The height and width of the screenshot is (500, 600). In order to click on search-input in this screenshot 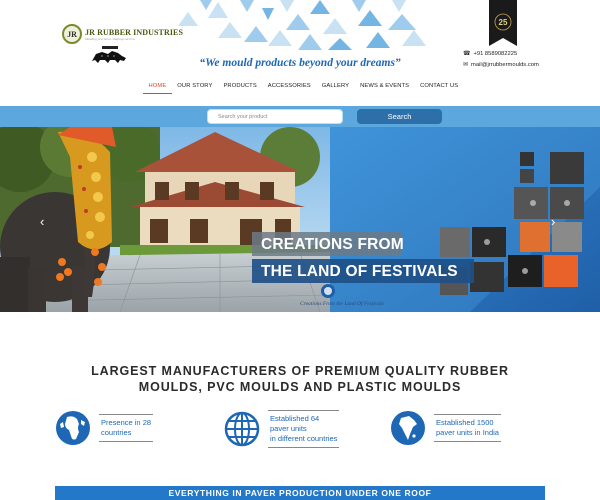, I will do `click(275, 116)`.